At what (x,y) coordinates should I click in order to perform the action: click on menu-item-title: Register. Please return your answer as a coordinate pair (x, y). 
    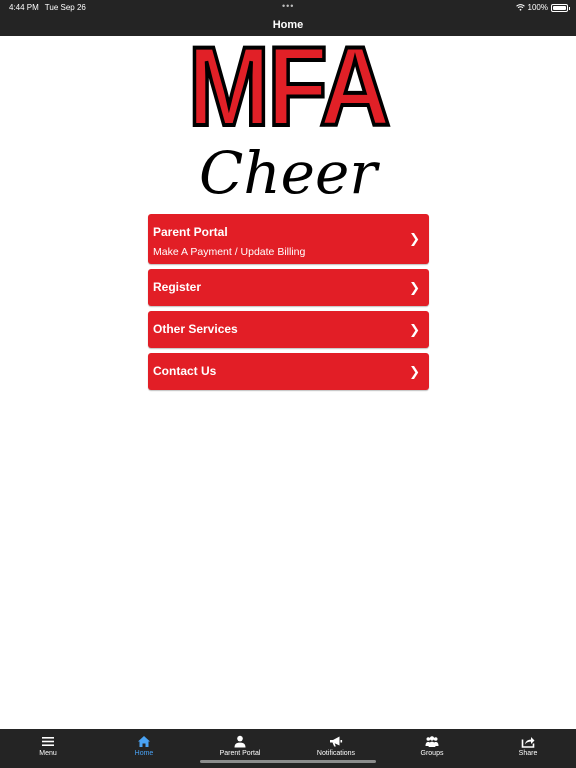
    Looking at the image, I should click on (177, 287).